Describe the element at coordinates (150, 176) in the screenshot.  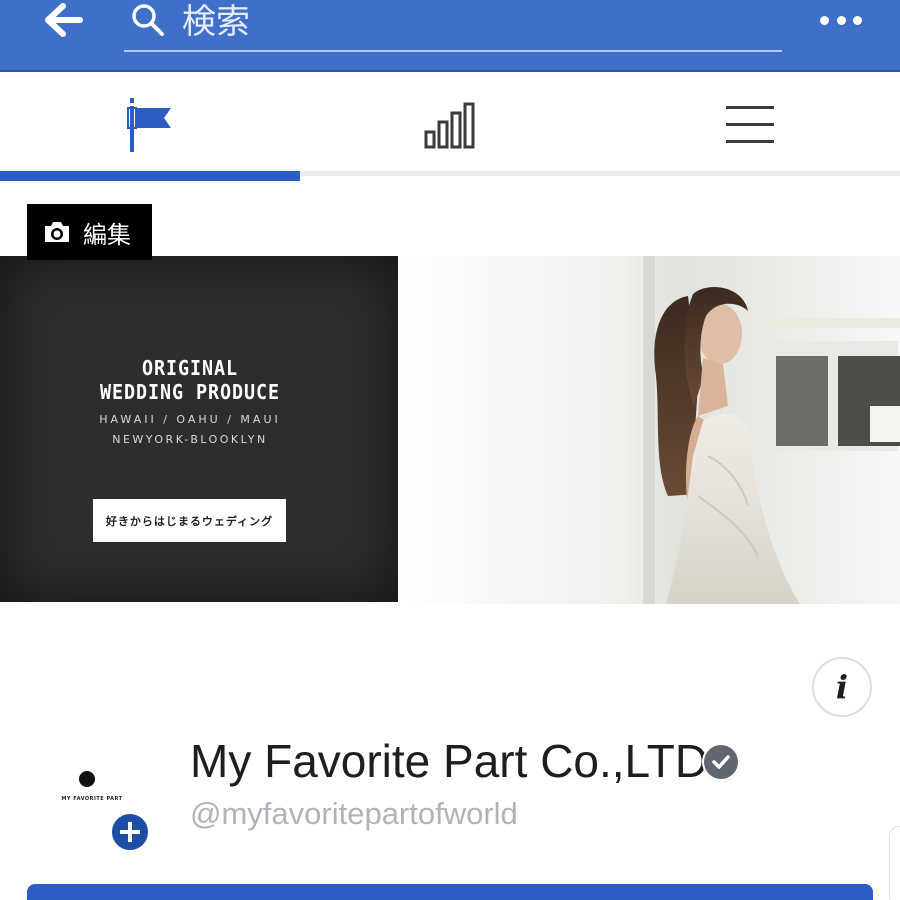
I see `active-tab-indicator` at that location.